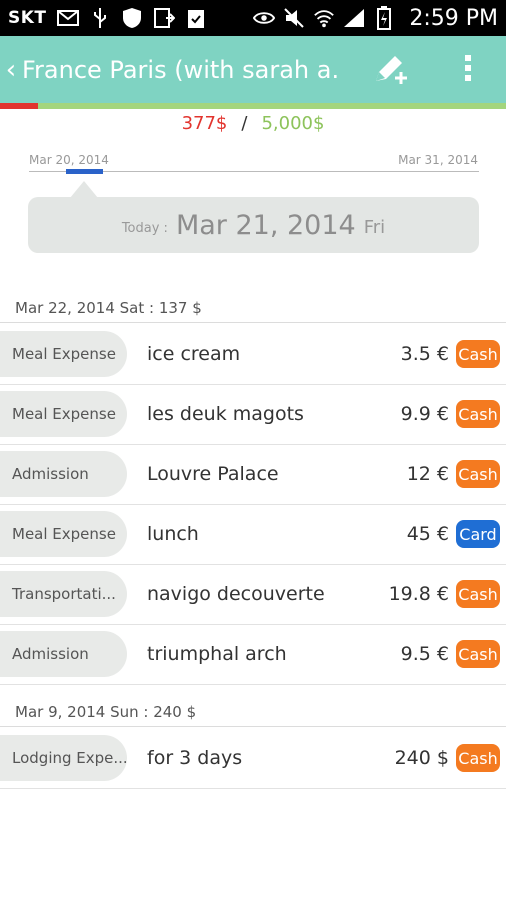  Describe the element at coordinates (19, 106) in the screenshot. I see `budget-progress-fill` at that location.